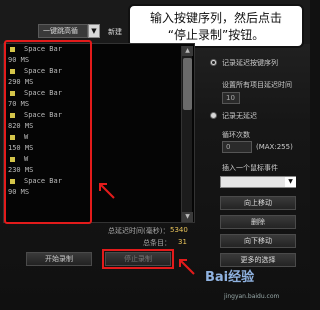 The height and width of the screenshot is (310, 320). What do you see at coordinates (274, 147) in the screenshot?
I see `loop-count-max: (MAX:255)` at bounding box center [274, 147].